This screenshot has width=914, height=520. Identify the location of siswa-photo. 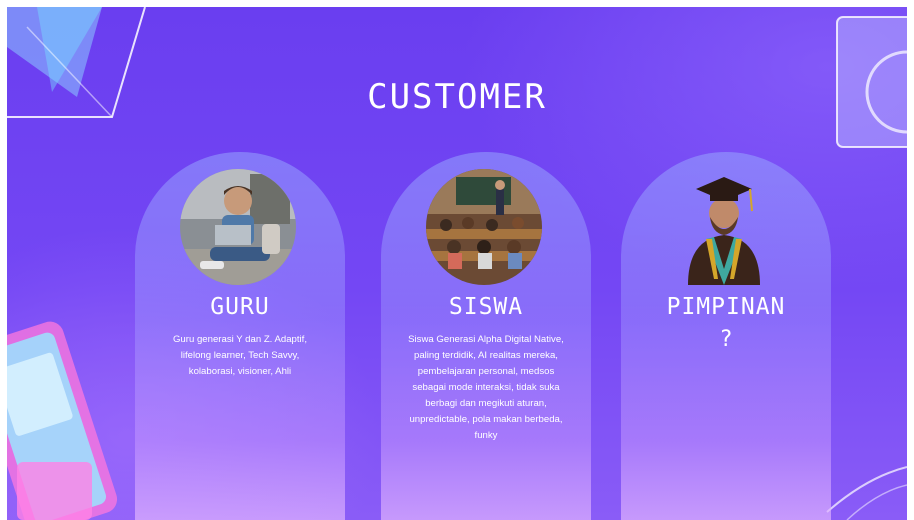
(484, 227).